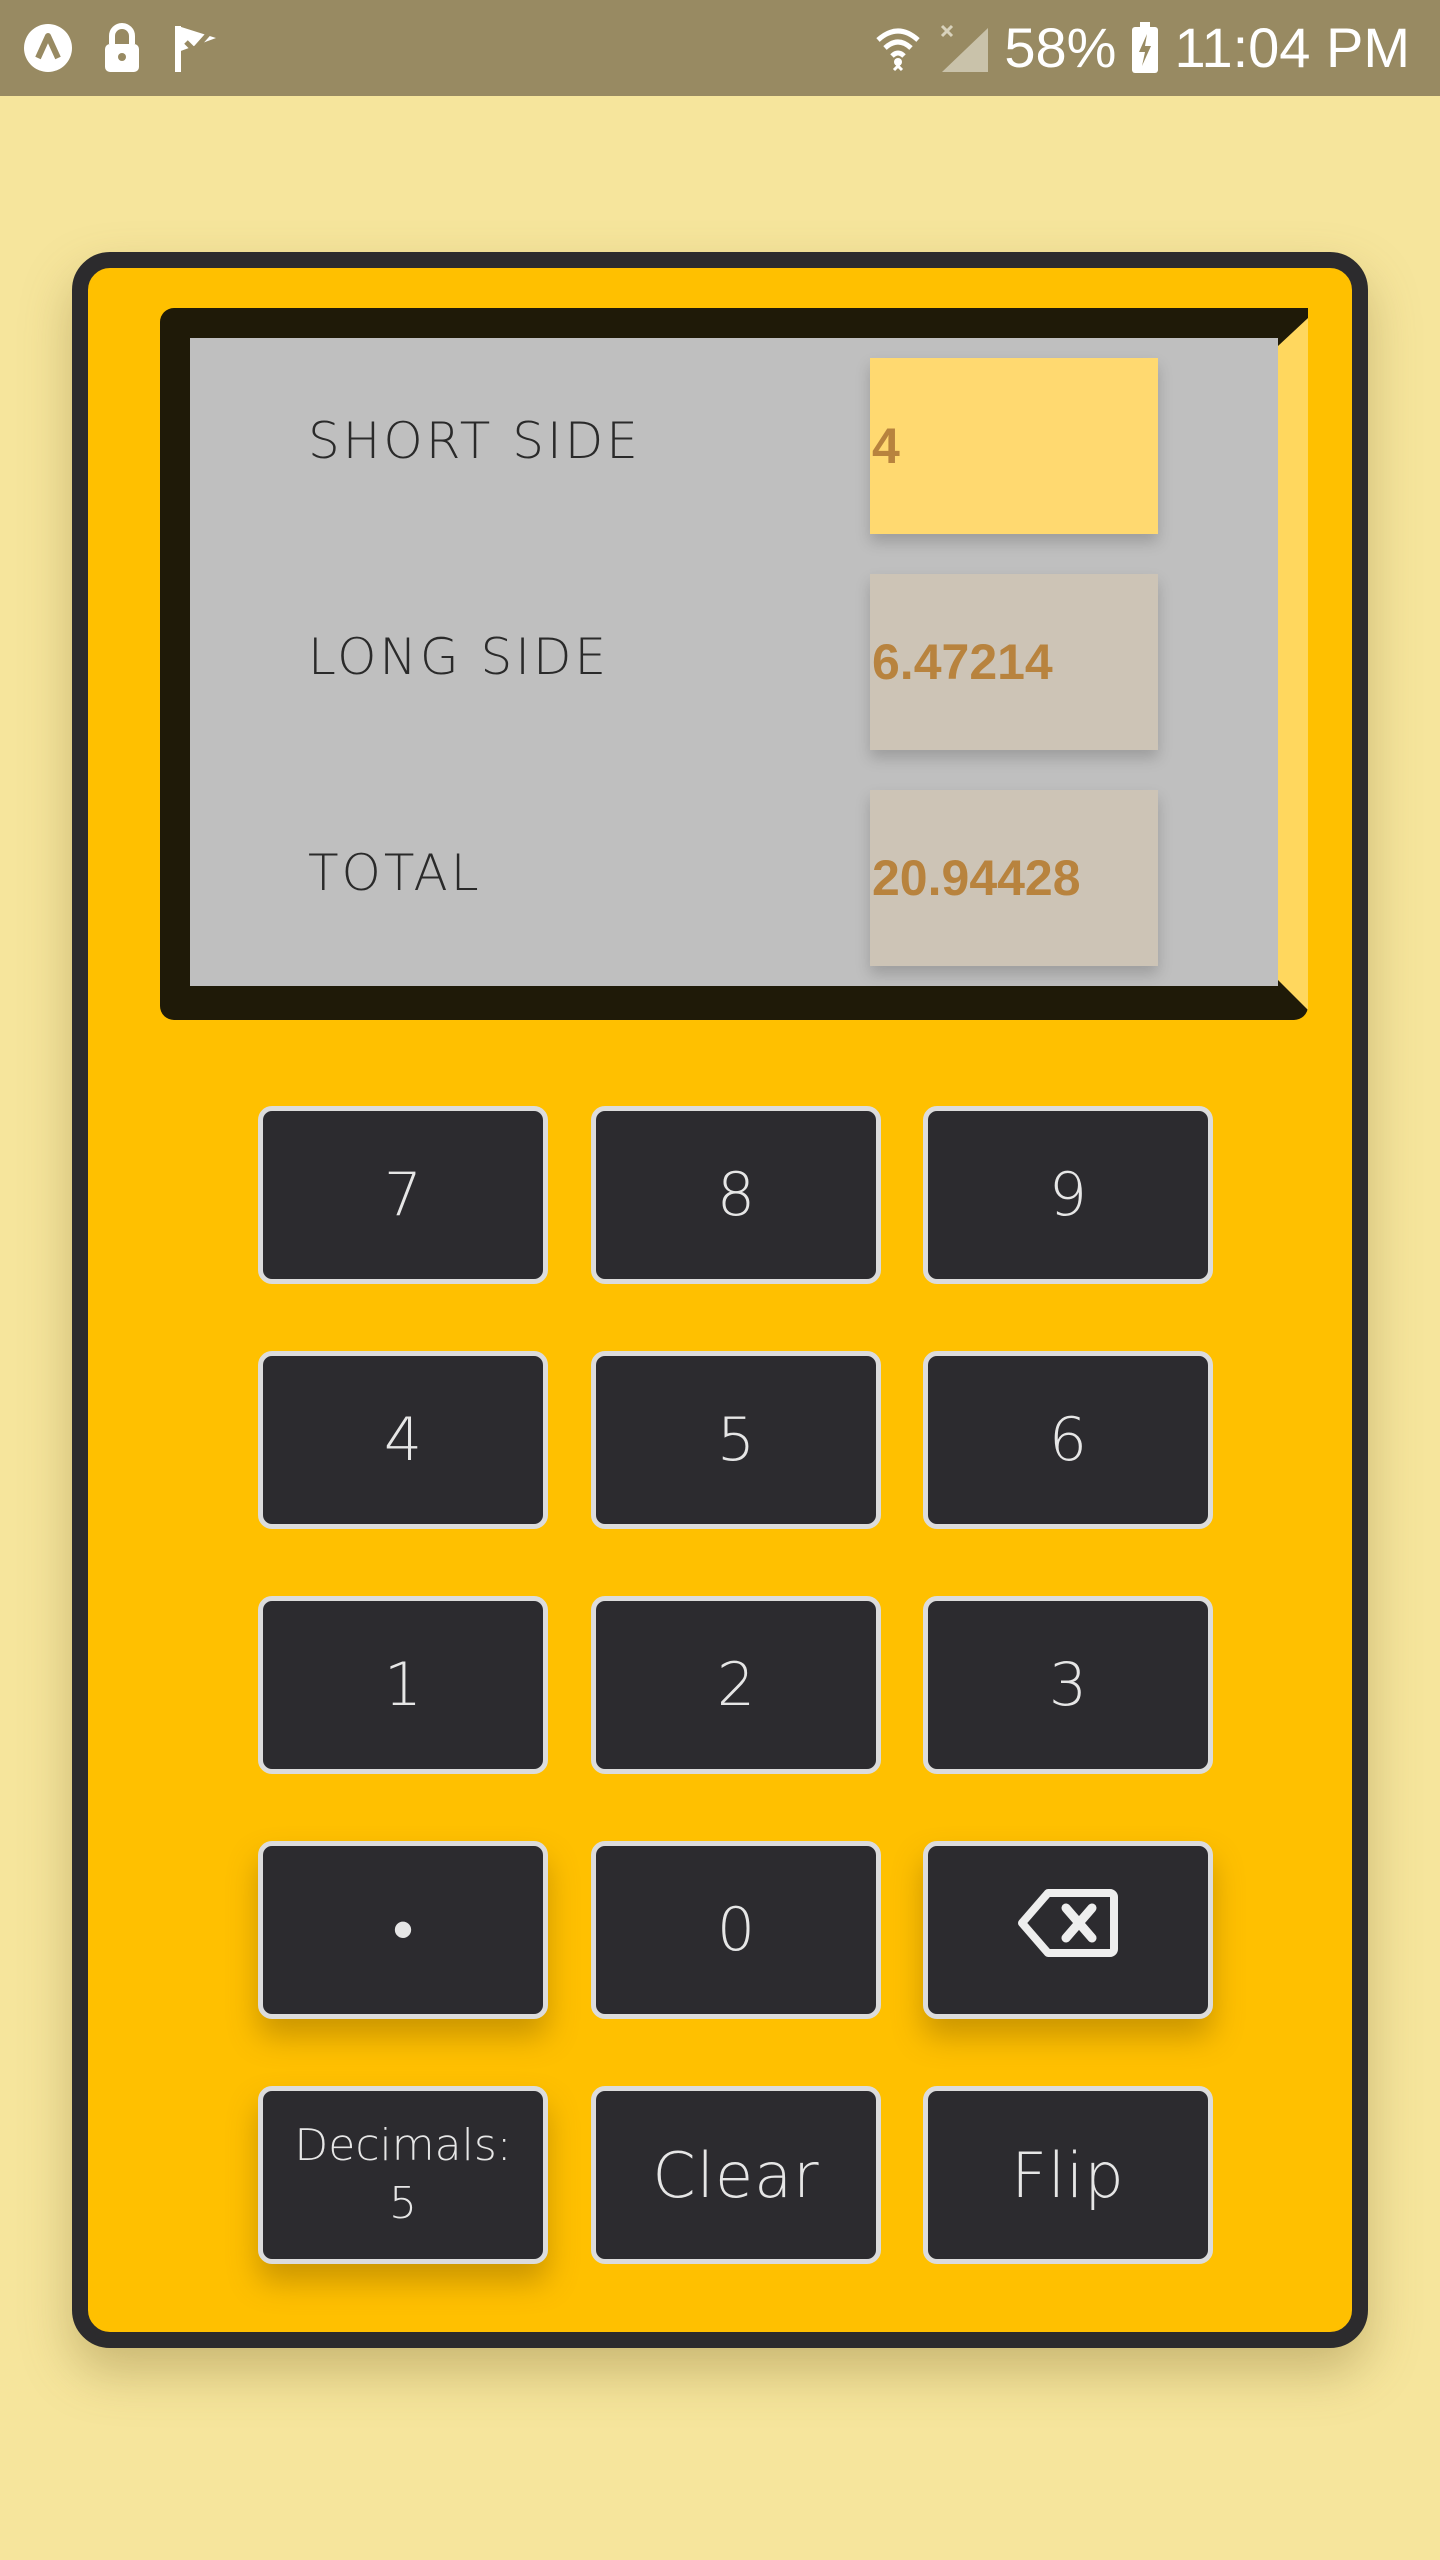  I want to click on total-label: TOTAL, so click(395, 873).